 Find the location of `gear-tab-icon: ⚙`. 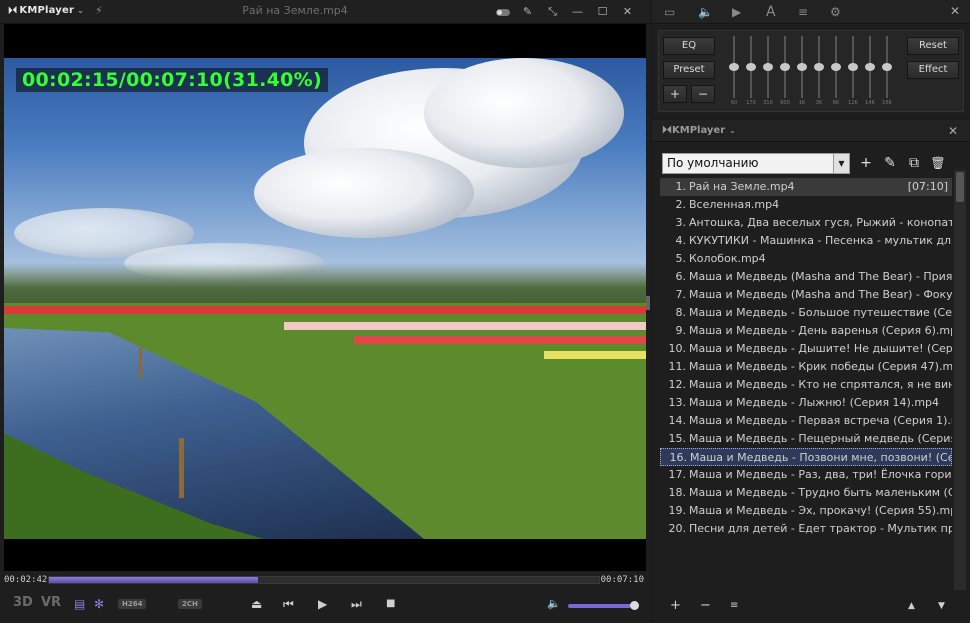

gear-tab-icon: ⚙ is located at coordinates (835, 12).